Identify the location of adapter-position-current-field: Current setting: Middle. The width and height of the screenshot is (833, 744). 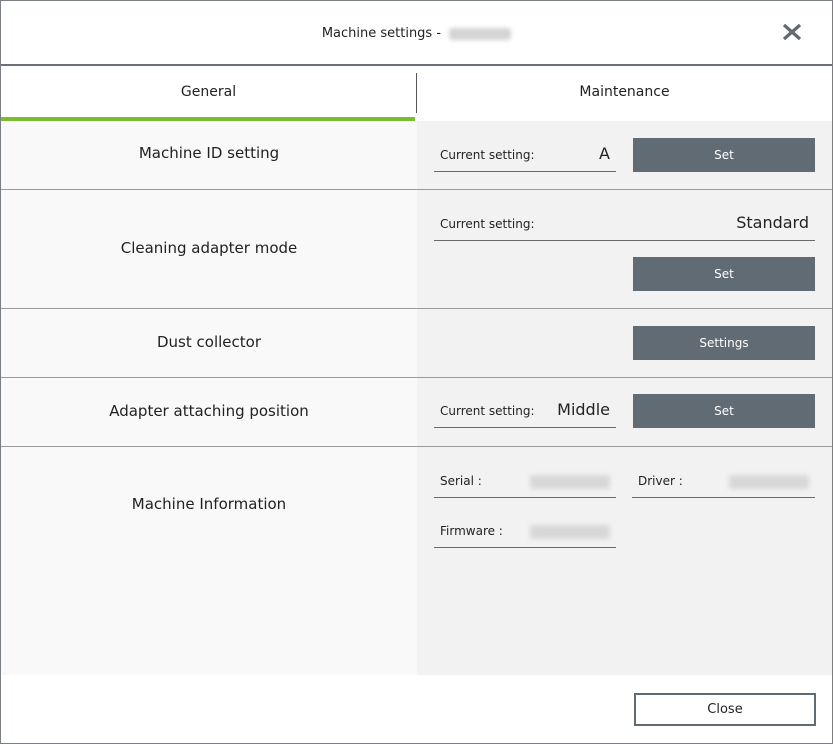
(525, 411).